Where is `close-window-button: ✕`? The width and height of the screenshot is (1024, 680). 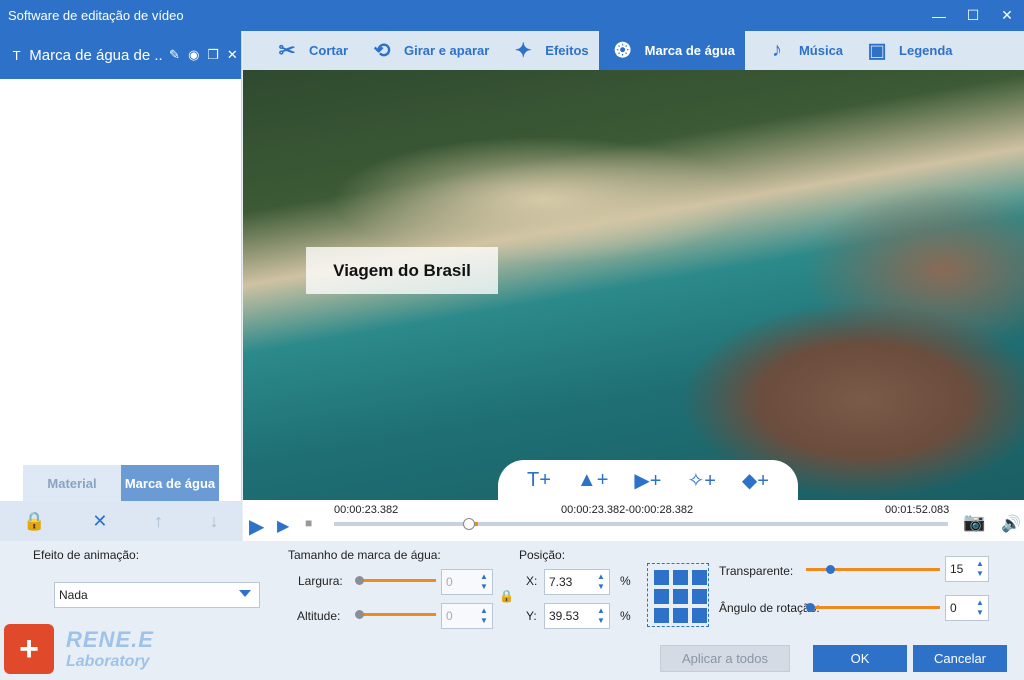
close-window-button: ✕ is located at coordinates (1007, 15).